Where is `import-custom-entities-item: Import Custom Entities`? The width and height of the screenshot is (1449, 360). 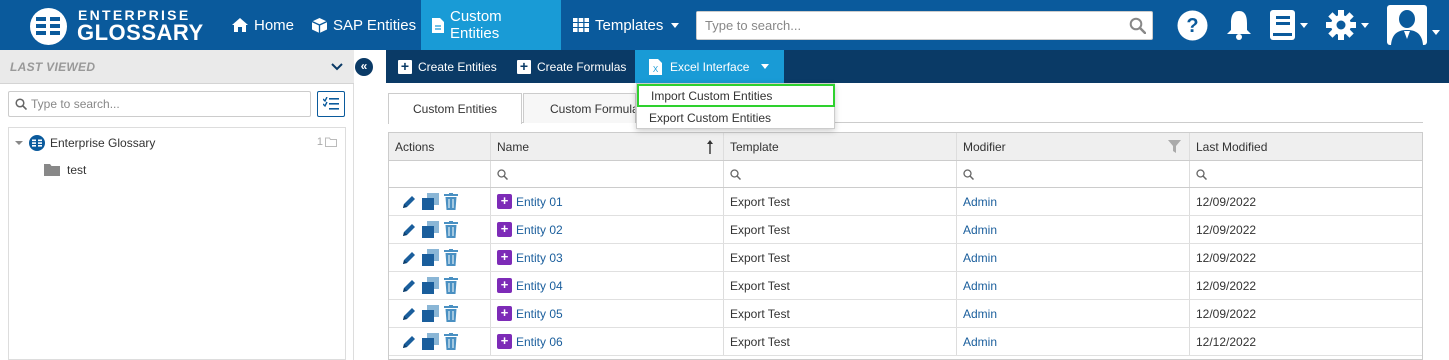
import-custom-entities-item: Import Custom Entities is located at coordinates (736, 95).